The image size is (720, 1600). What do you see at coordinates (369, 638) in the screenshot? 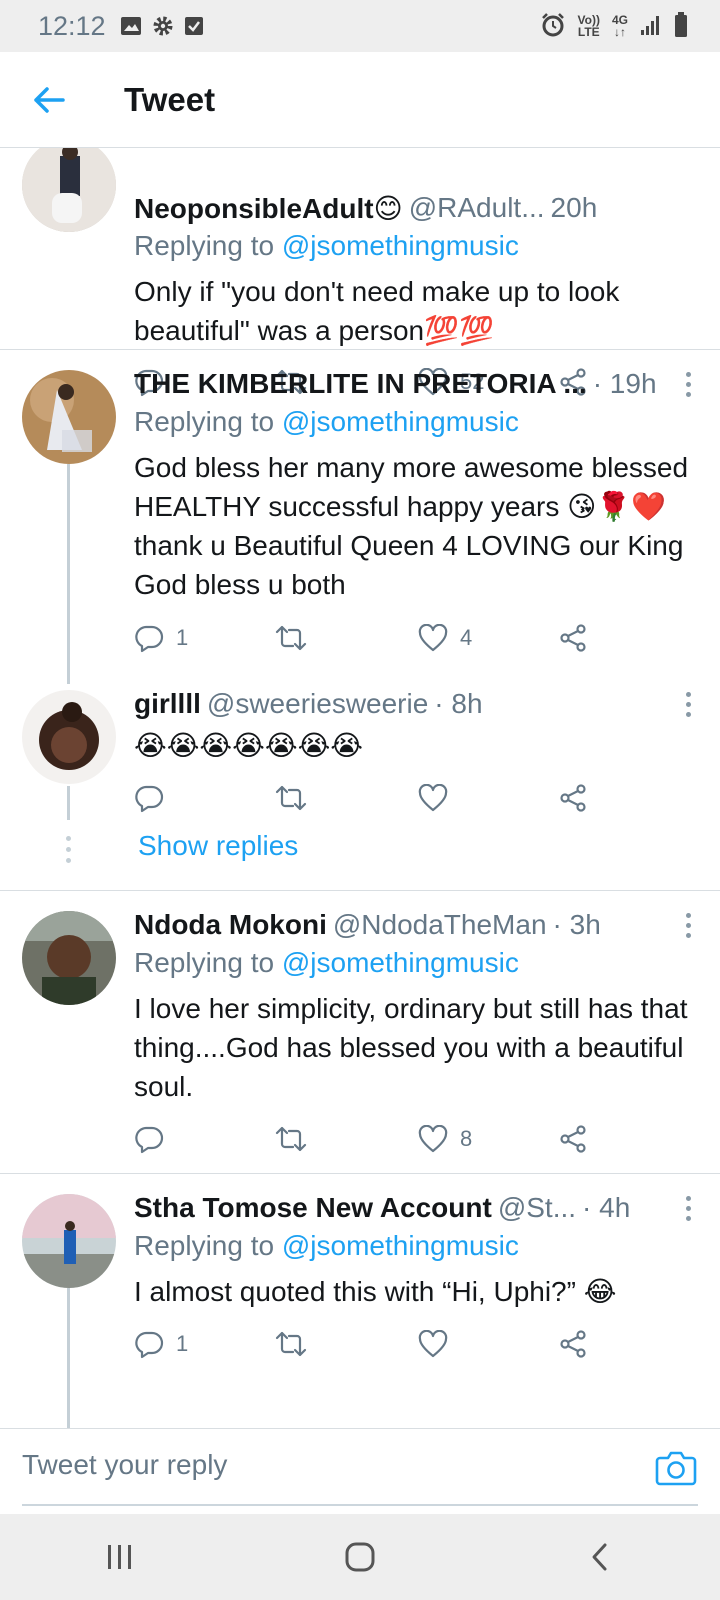
I see `tweet-actions: 1 4` at bounding box center [369, 638].